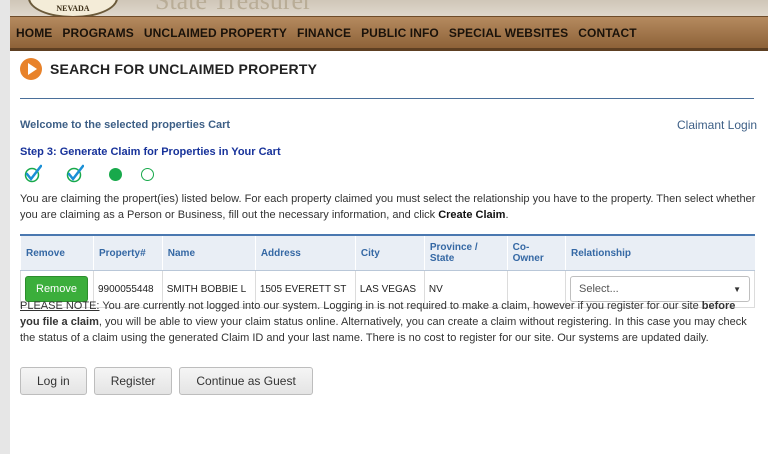  Describe the element at coordinates (387, 98) in the screenshot. I see `title-divider` at that location.